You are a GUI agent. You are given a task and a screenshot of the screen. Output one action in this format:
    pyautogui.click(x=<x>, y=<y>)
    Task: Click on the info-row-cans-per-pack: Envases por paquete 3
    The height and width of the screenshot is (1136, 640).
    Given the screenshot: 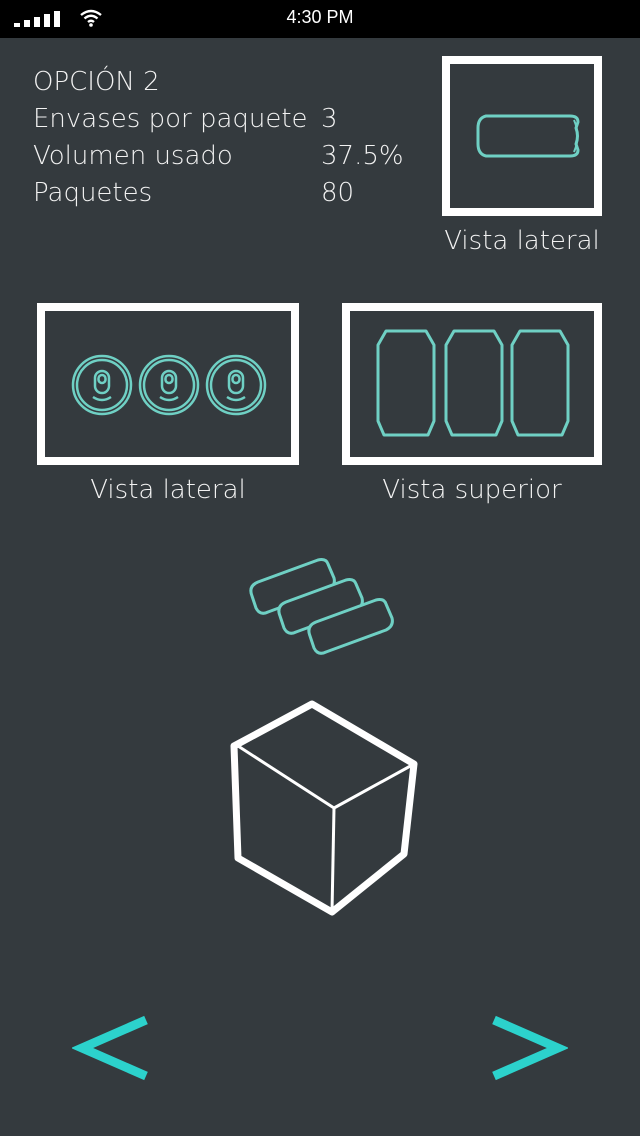 What is the action you would take?
    pyautogui.click(x=185, y=119)
    